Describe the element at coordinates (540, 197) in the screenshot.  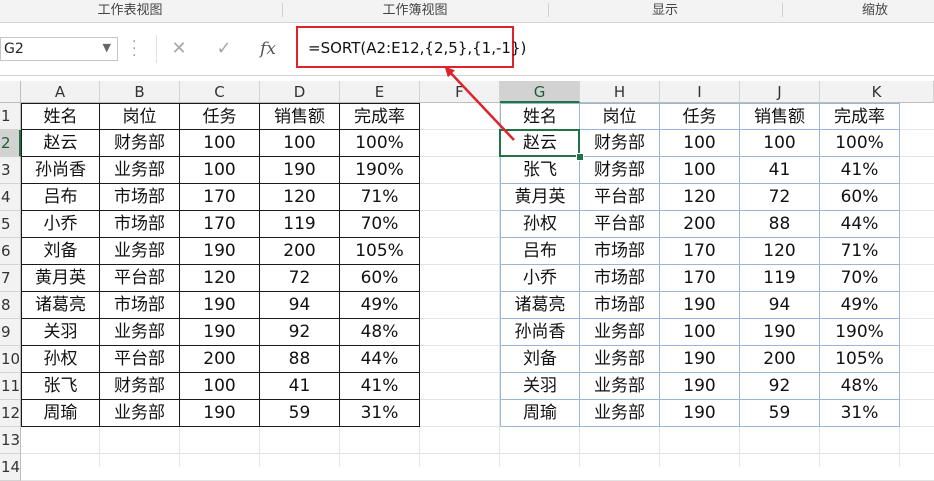
I see `cell-g4: 黄月英` at that location.